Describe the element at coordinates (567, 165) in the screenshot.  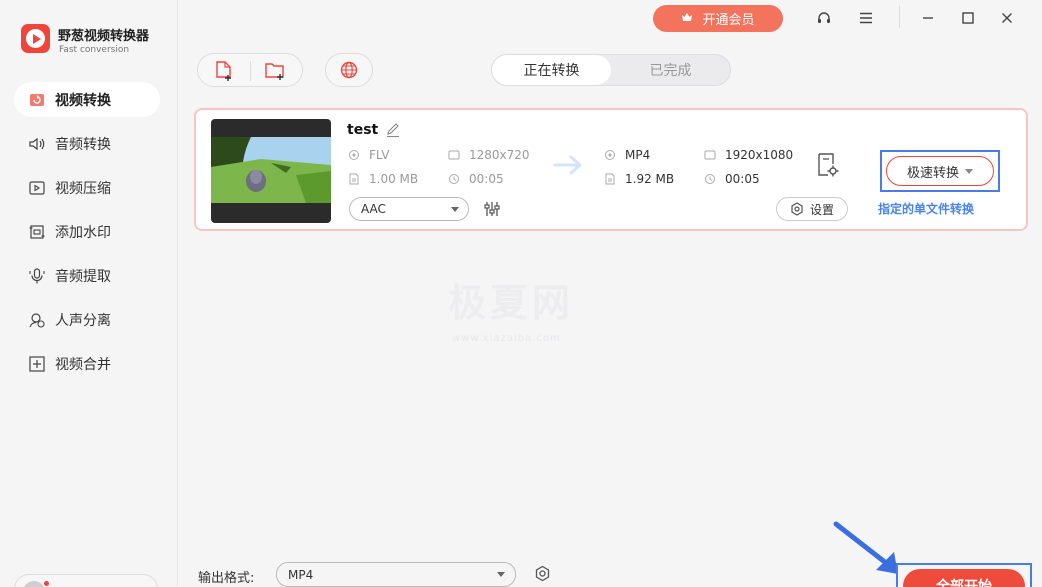
I see `convert-arrow-icon` at that location.